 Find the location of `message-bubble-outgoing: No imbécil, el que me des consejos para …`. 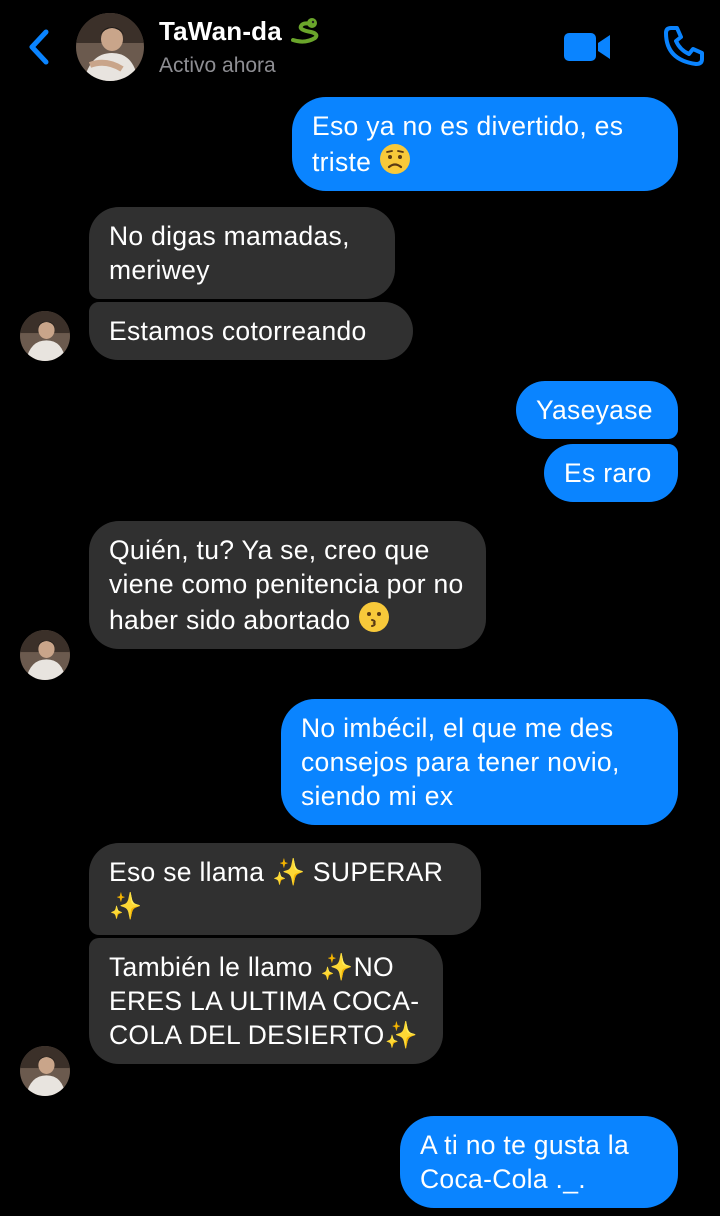

message-bubble-outgoing: No imbécil, el que me des consejos para … is located at coordinates (479, 762).